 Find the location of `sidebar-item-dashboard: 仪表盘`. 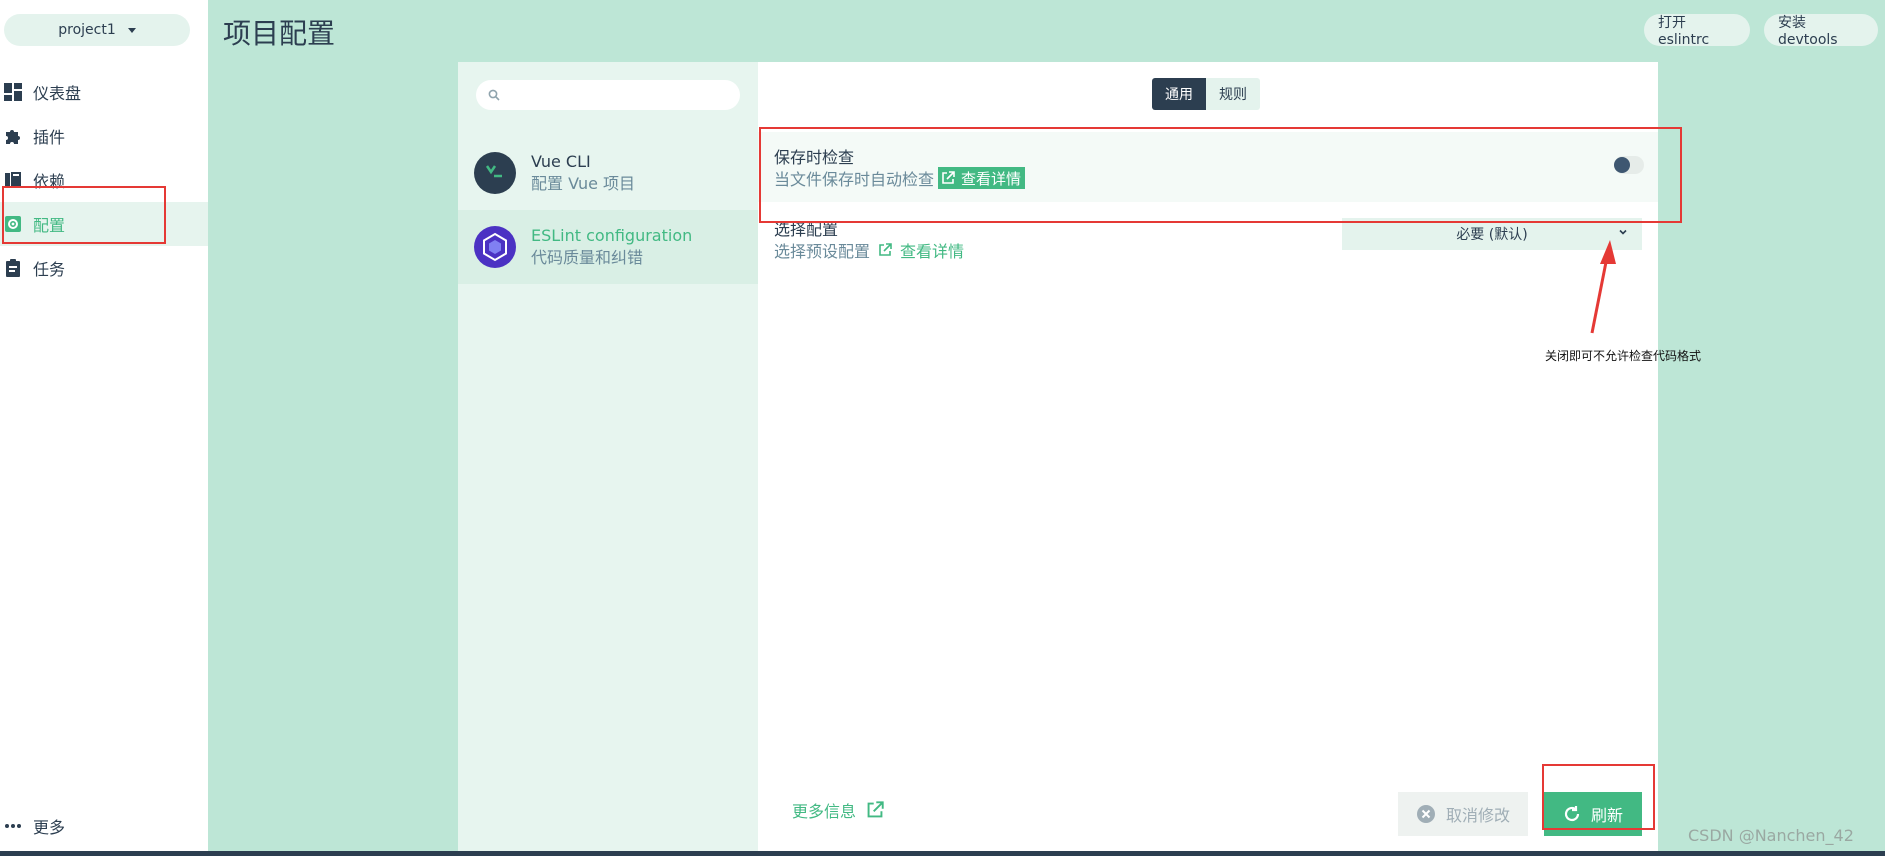

sidebar-item-dashboard: 仪表盘 is located at coordinates (104, 92).